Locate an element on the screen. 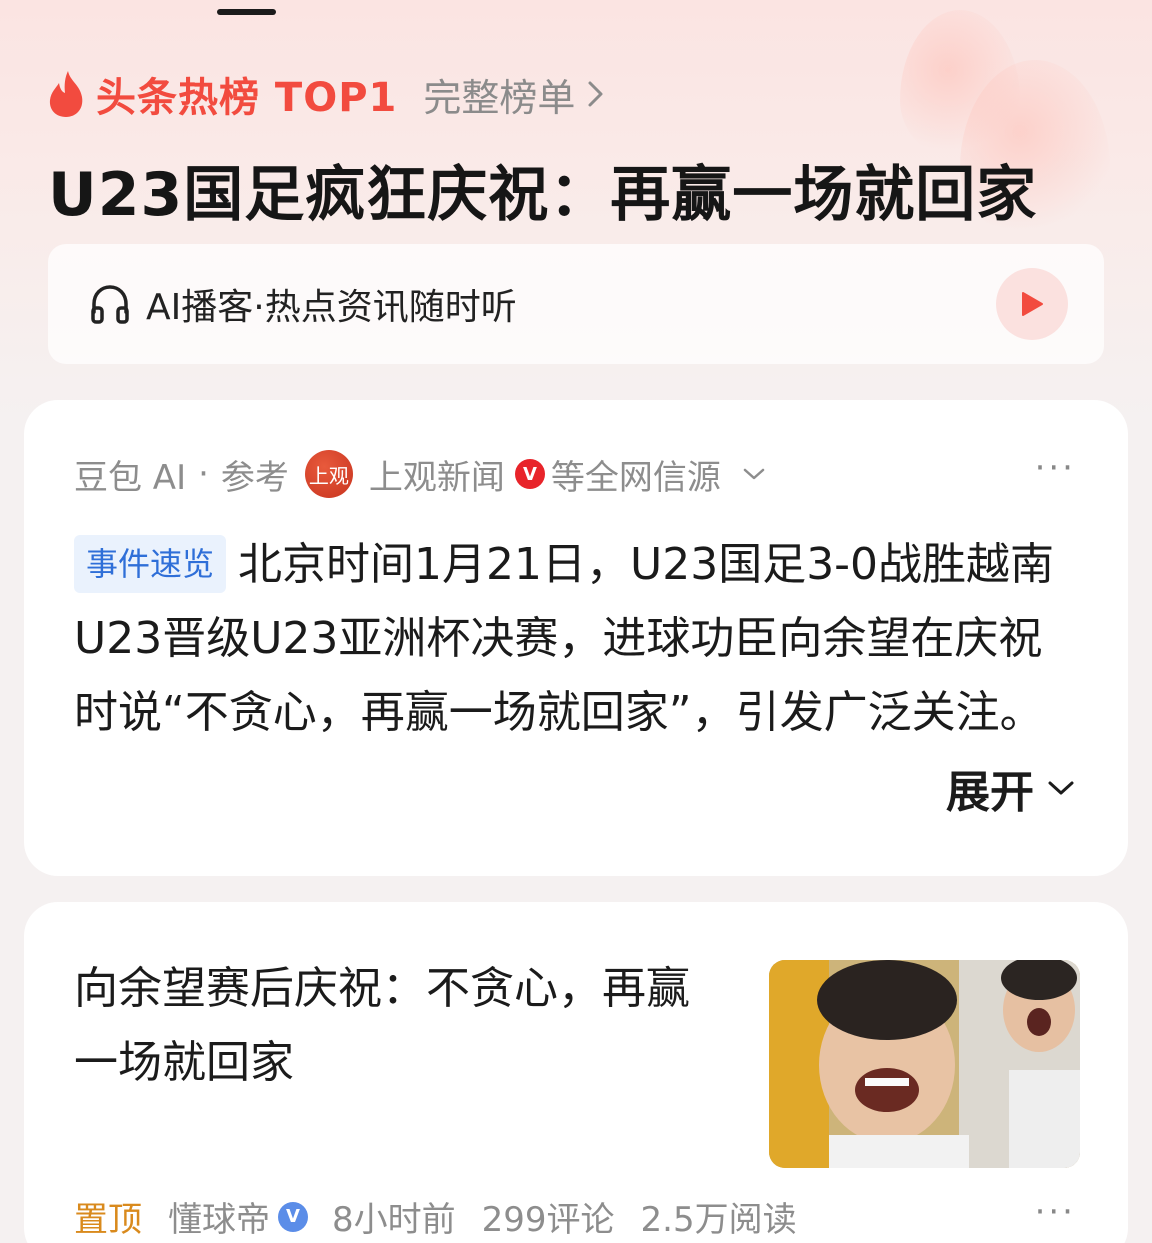 This screenshot has height=1243, width=1152. pinned-badge: 置顶 is located at coordinates (108, 1220).